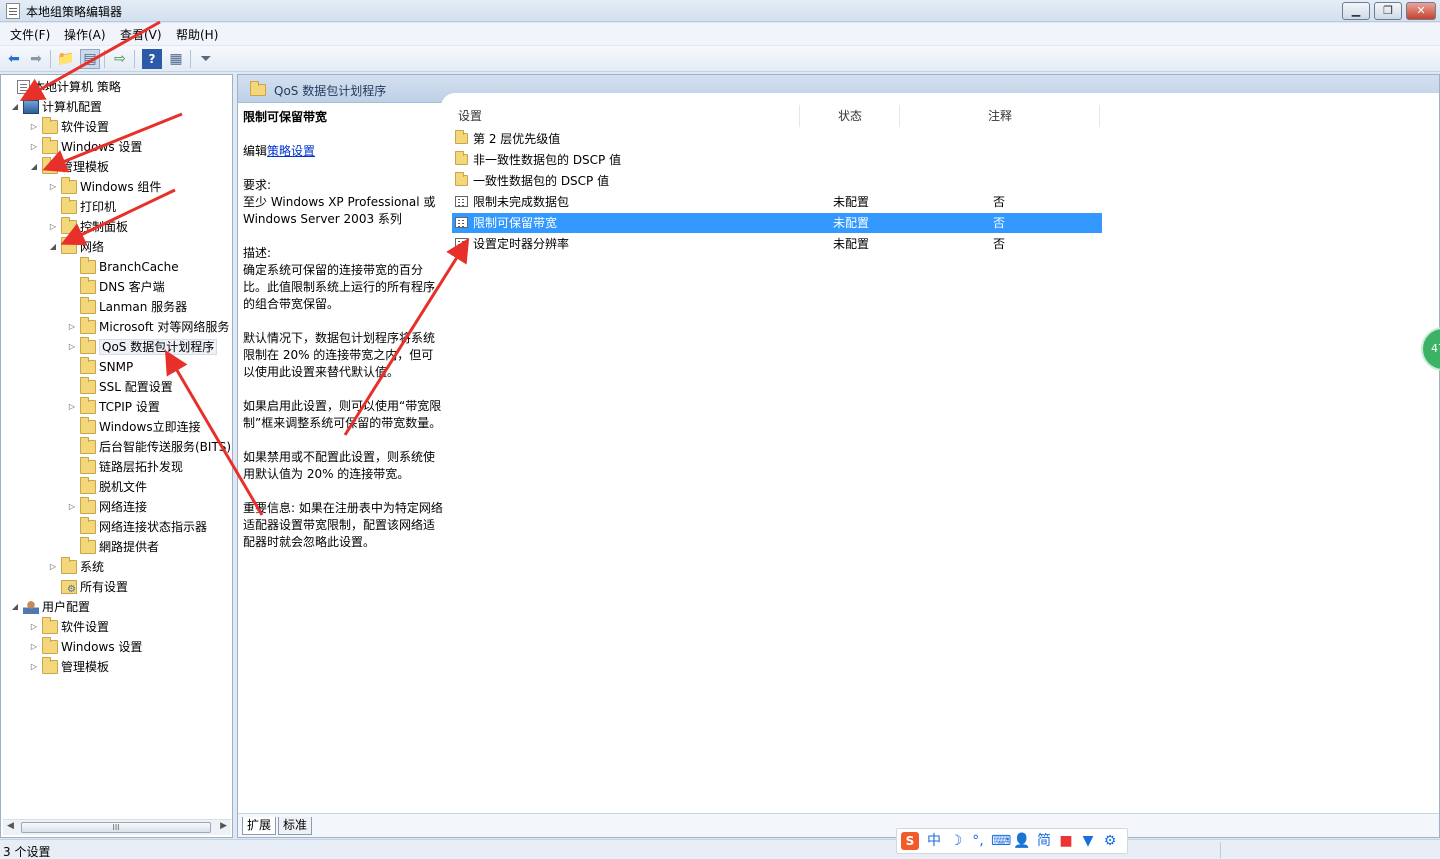 Image resolution: width=1440 pixels, height=859 pixels. Describe the element at coordinates (148, 327) in the screenshot. I see `tree-node-microsoft-p2p: ▷ Microsoft 对等网络服务` at that location.